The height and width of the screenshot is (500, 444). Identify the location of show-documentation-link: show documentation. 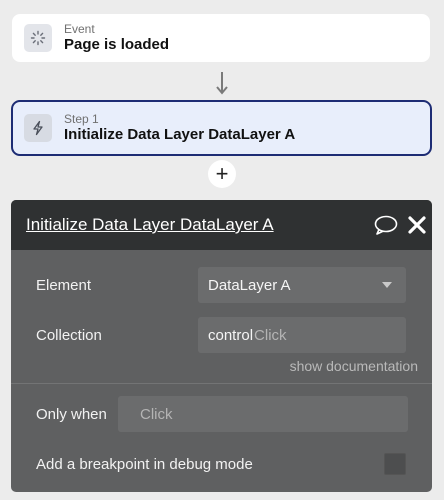
(354, 366).